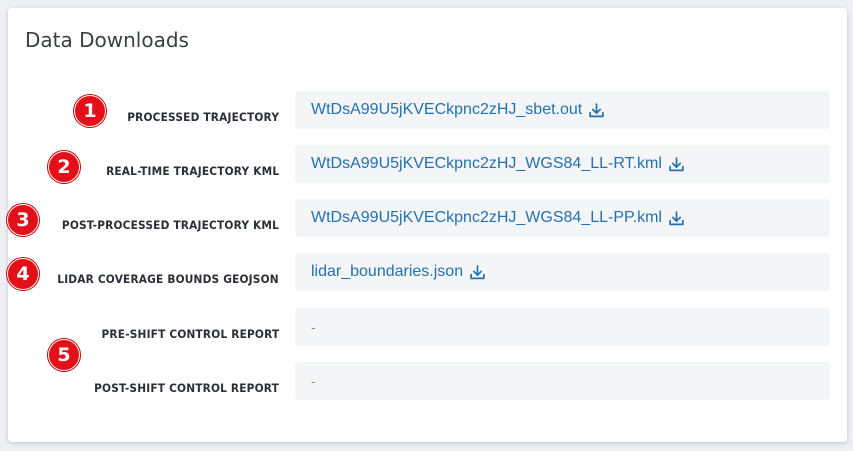 The image size is (853, 451). I want to click on row-label-preshift-control-report: PRE-SHIFT CONTROL REPORT, so click(190, 334).